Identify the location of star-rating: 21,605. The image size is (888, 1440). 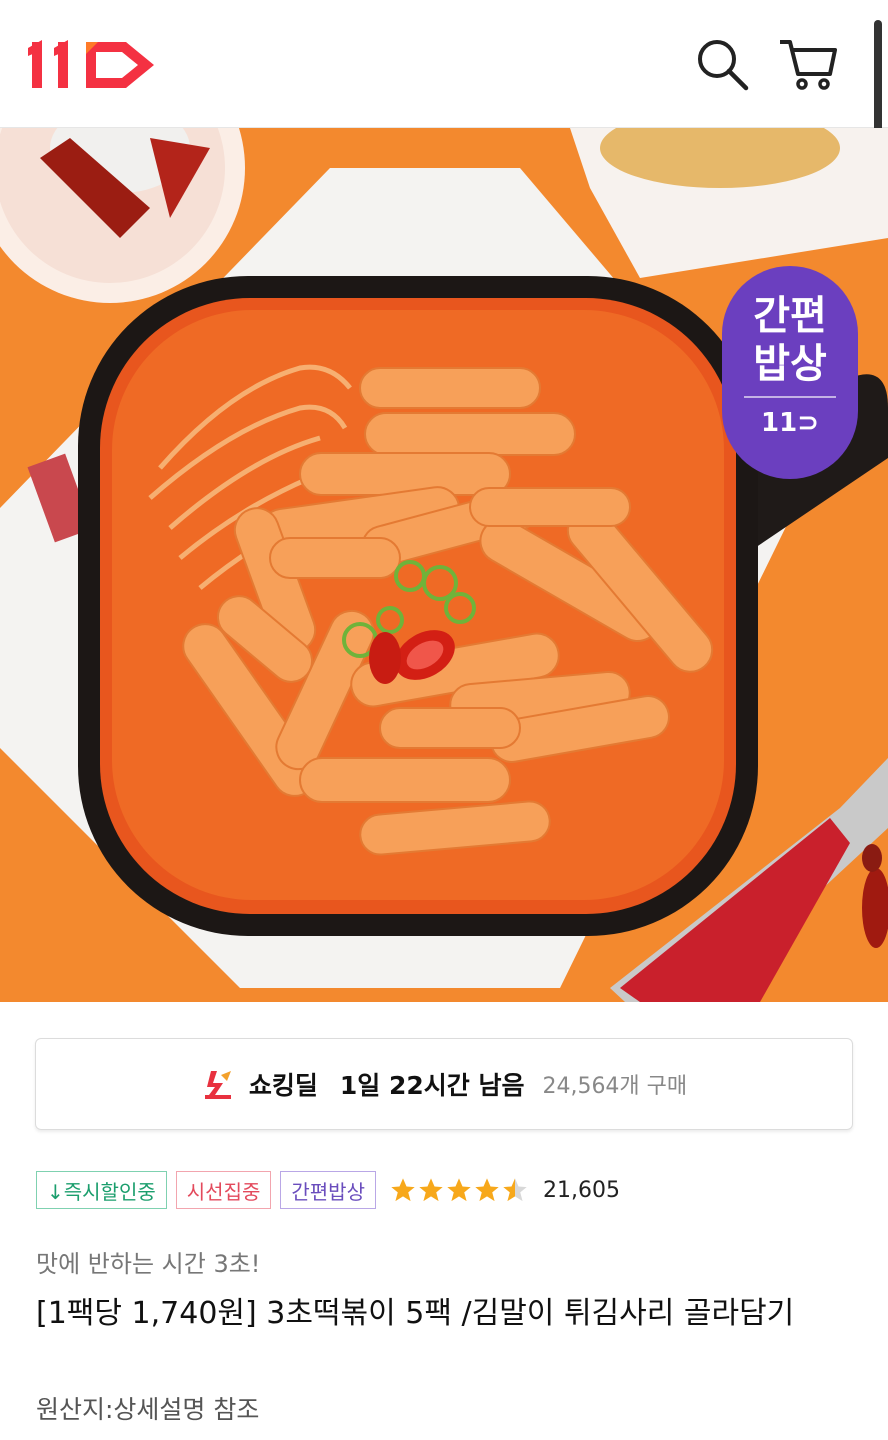
(504, 1190).